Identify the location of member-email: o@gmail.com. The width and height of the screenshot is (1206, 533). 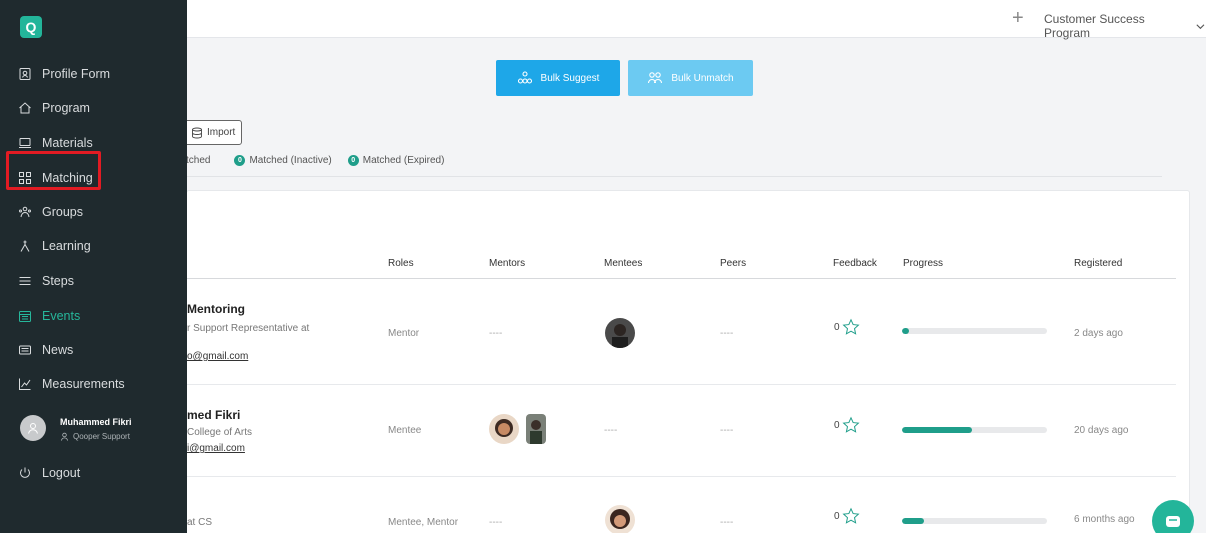
(217, 356).